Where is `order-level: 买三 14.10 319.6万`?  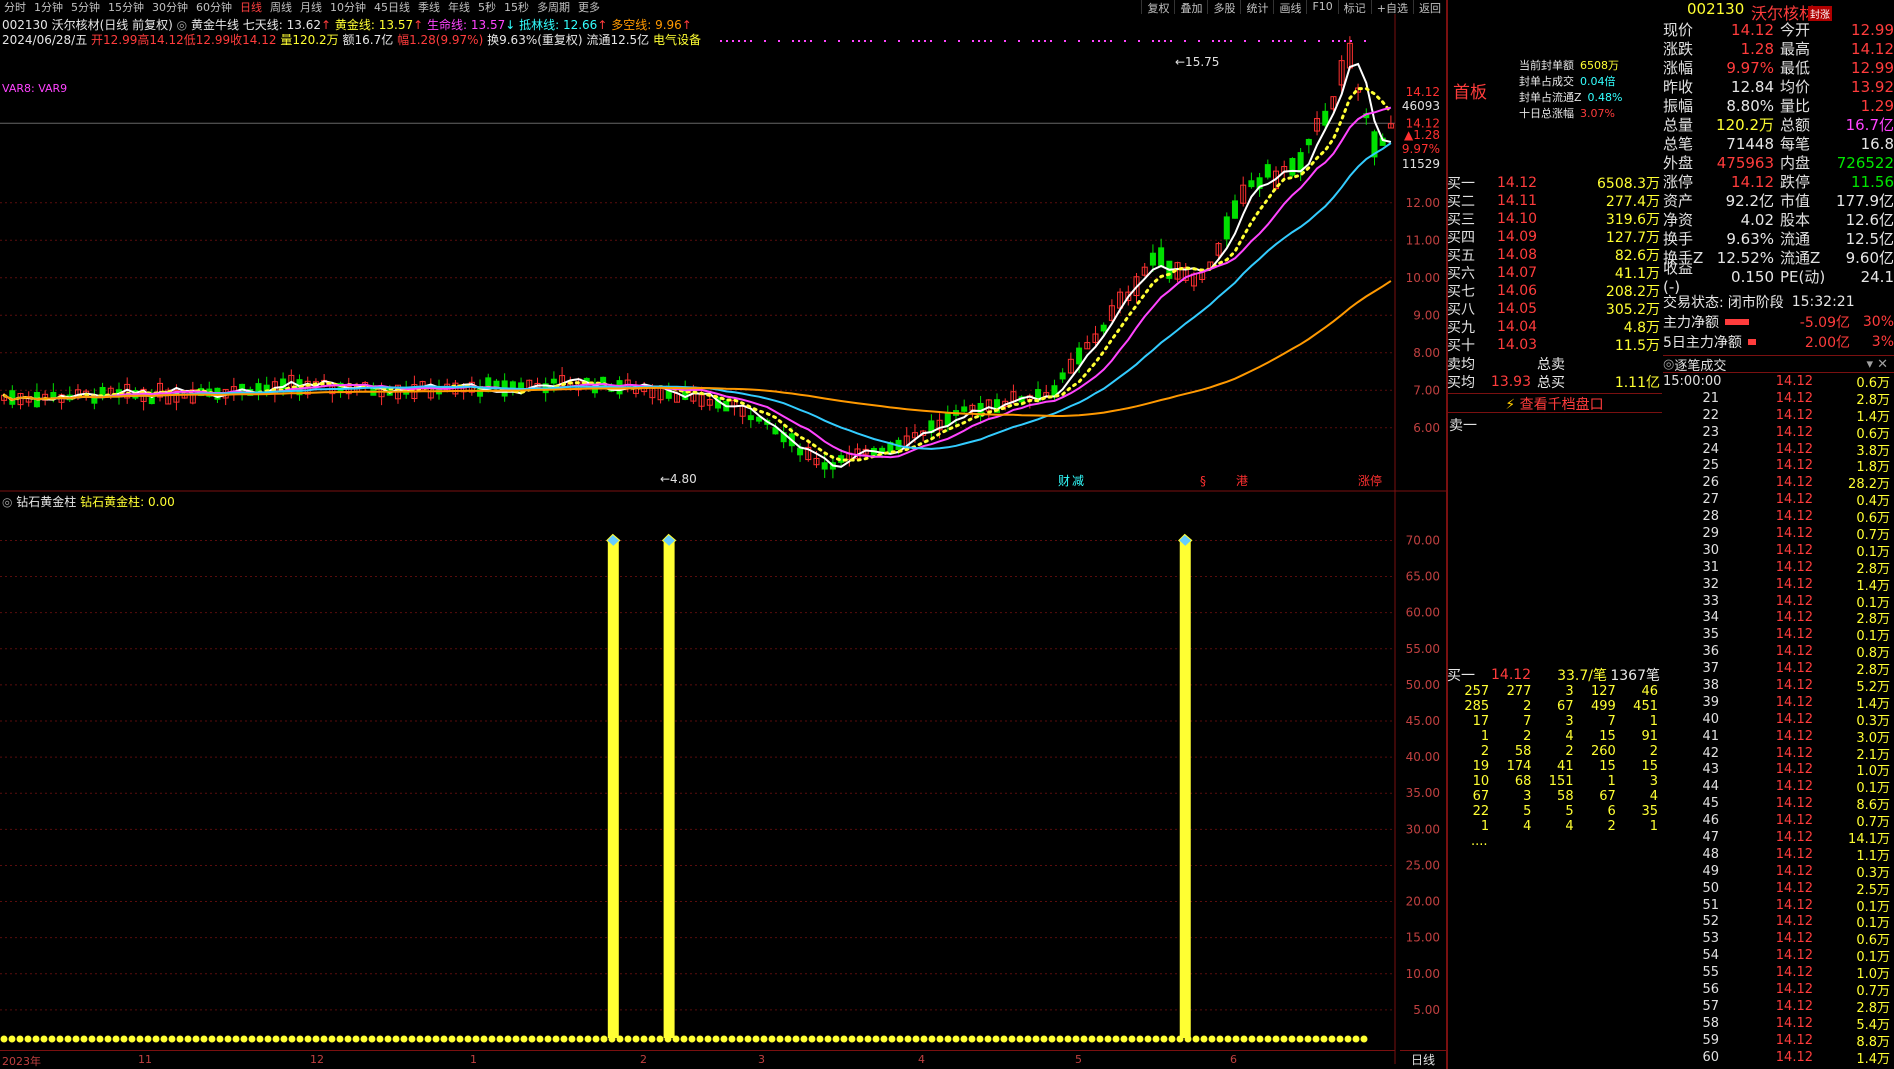
order-level: 买三 14.10 319.6万 is located at coordinates (1554, 219).